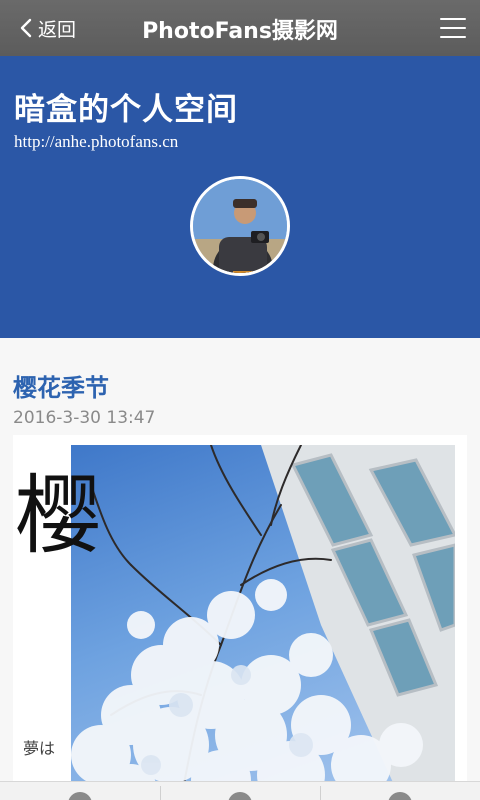 Image resolution: width=480 pixels, height=800 pixels. Describe the element at coordinates (126, 110) in the screenshot. I see `space-title: 暗盒的个人空间` at that location.